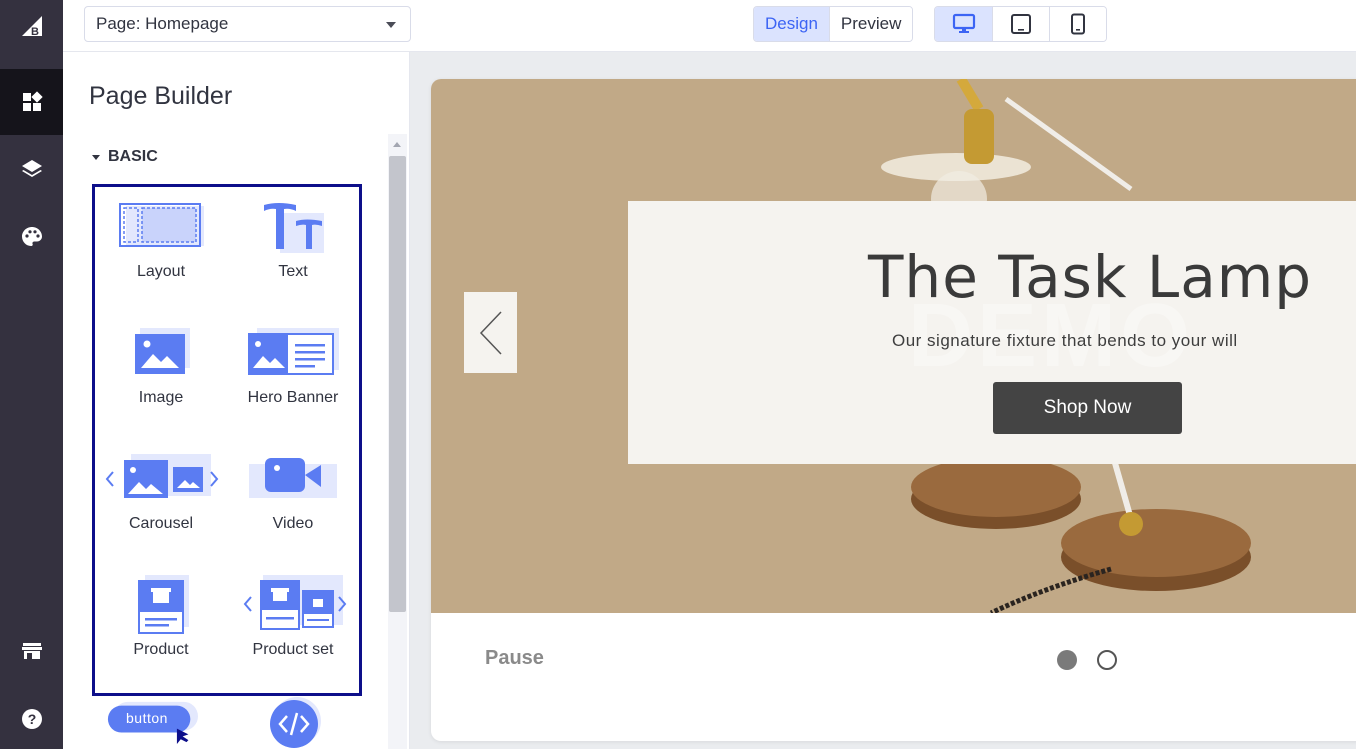  Describe the element at coordinates (31, 169) in the screenshot. I see `layers-icon` at that location.